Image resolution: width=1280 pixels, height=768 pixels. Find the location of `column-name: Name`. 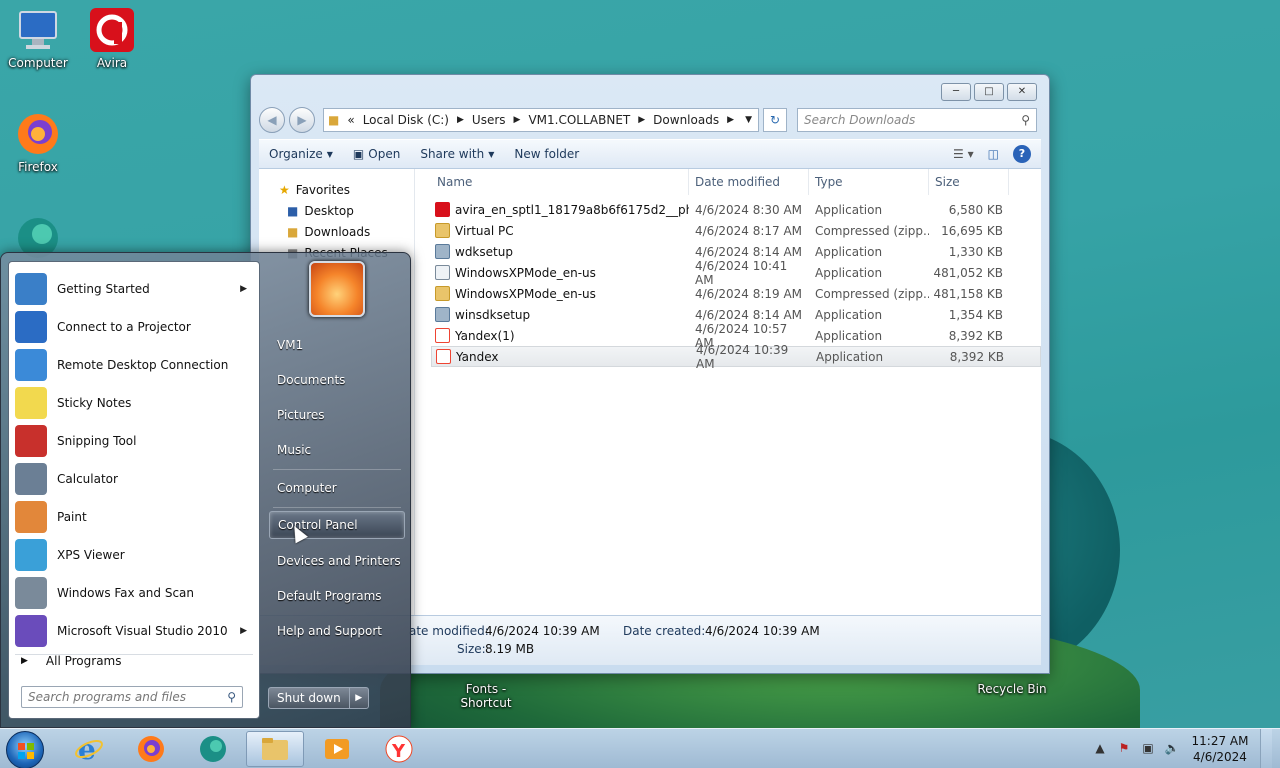

column-name: Name is located at coordinates (560, 182).